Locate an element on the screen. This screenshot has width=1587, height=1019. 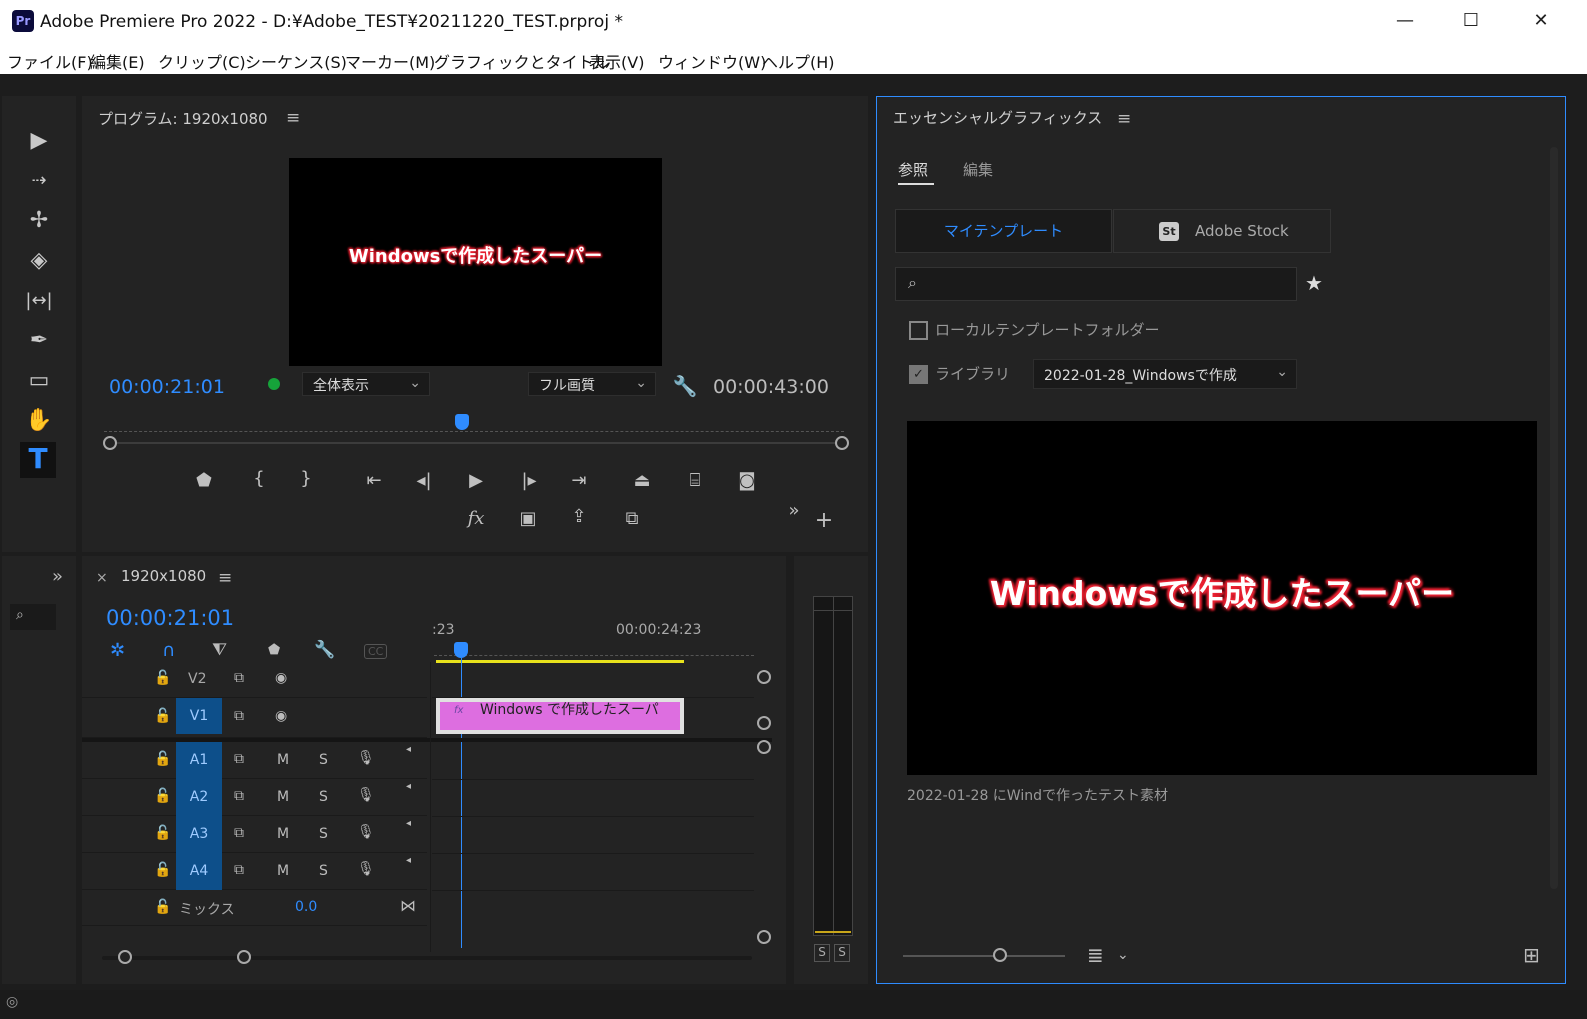
library-checkbox: ✓ is located at coordinates (918, 374).